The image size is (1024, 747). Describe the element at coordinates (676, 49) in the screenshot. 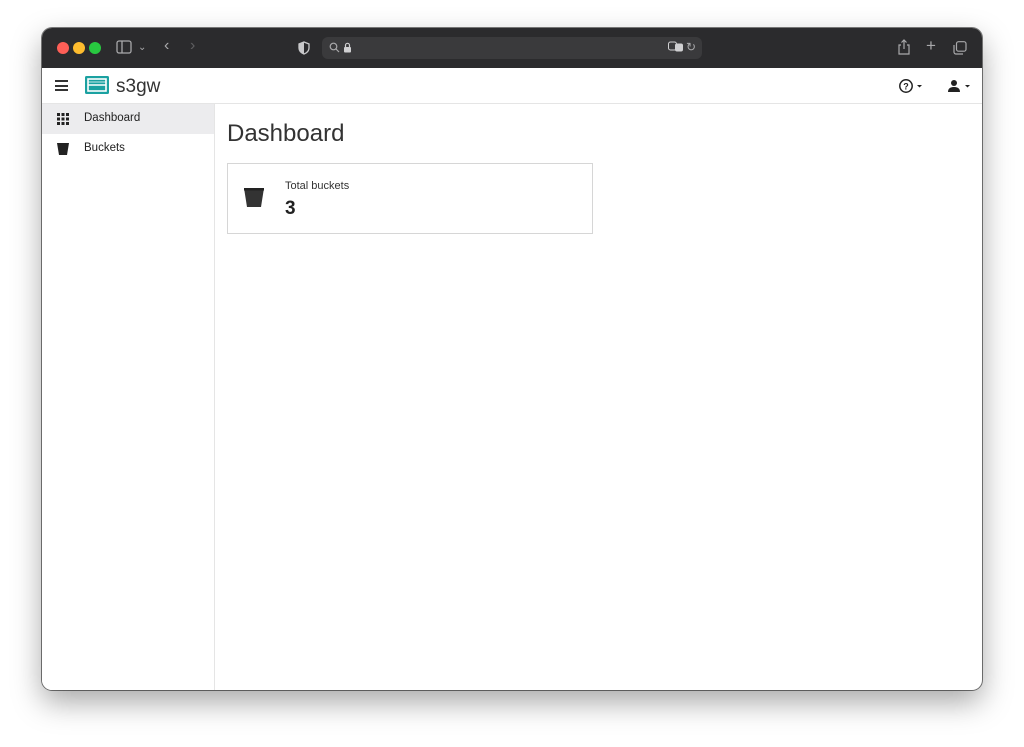

I see `translate-icon` at that location.